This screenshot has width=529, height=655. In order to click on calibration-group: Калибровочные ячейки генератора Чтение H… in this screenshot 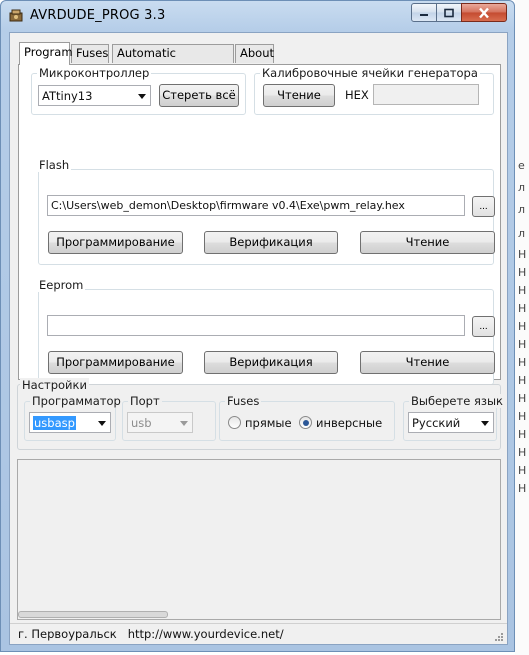, I will do `click(374, 90)`.